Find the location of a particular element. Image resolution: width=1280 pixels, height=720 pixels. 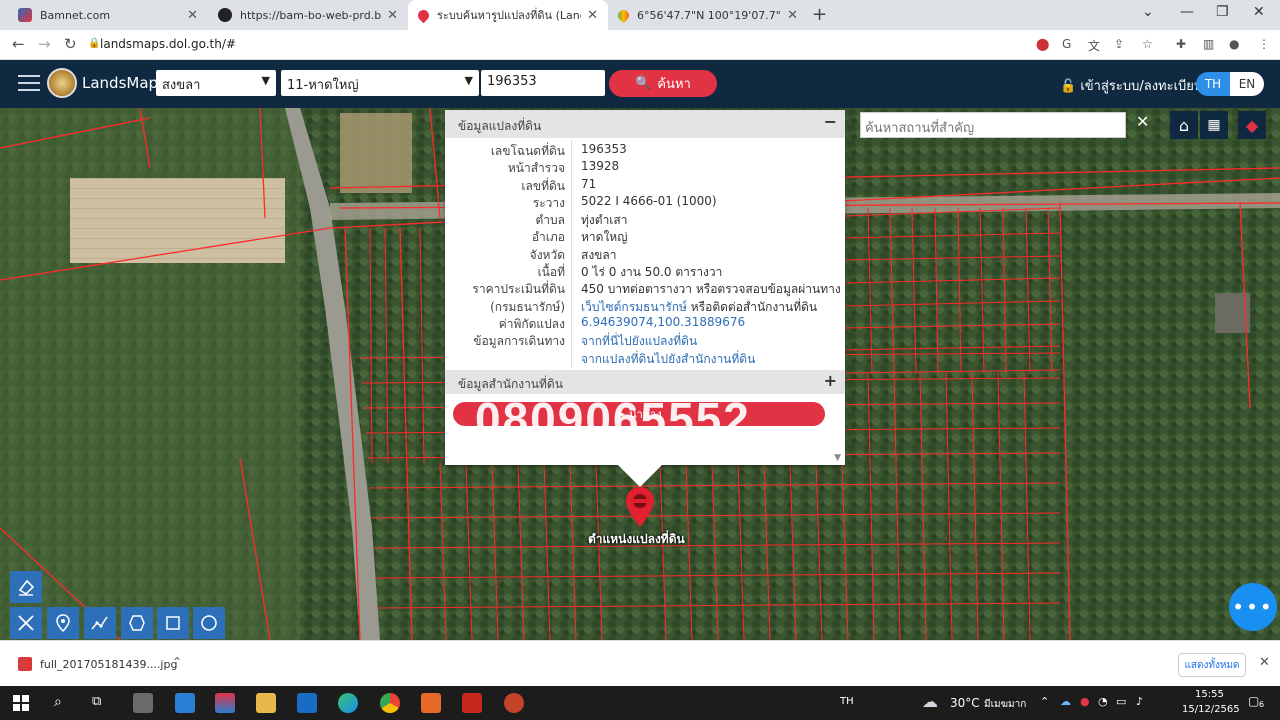

expand-icon: + is located at coordinates (830, 380).